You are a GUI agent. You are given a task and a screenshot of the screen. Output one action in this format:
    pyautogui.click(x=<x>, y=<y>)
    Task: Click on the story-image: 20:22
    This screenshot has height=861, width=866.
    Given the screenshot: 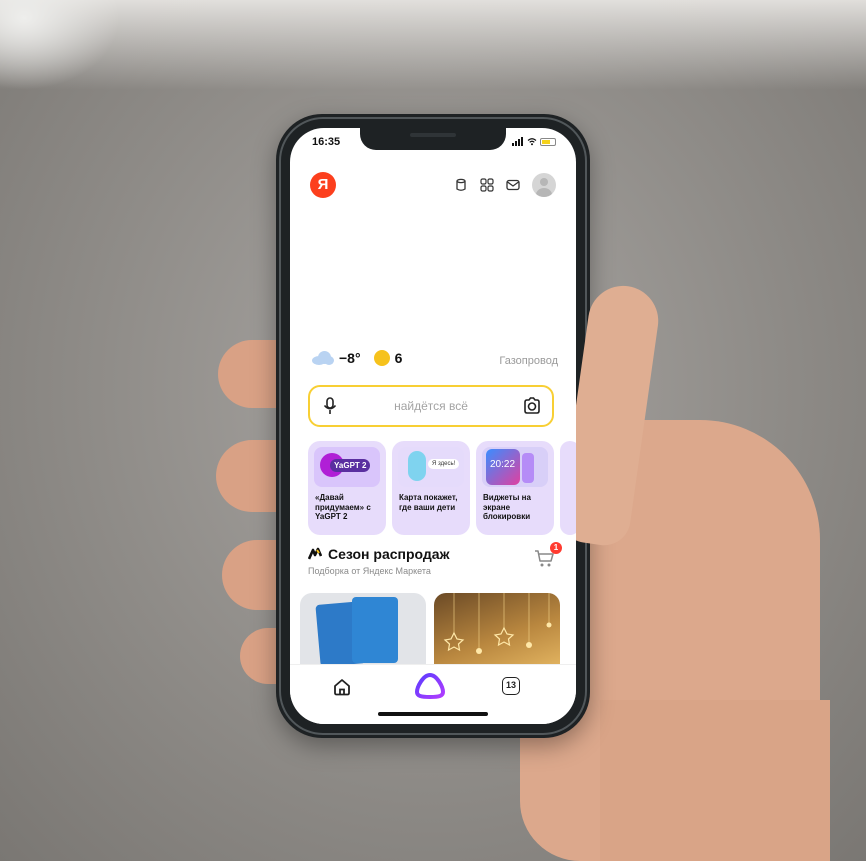 What is the action you would take?
    pyautogui.click(x=515, y=467)
    